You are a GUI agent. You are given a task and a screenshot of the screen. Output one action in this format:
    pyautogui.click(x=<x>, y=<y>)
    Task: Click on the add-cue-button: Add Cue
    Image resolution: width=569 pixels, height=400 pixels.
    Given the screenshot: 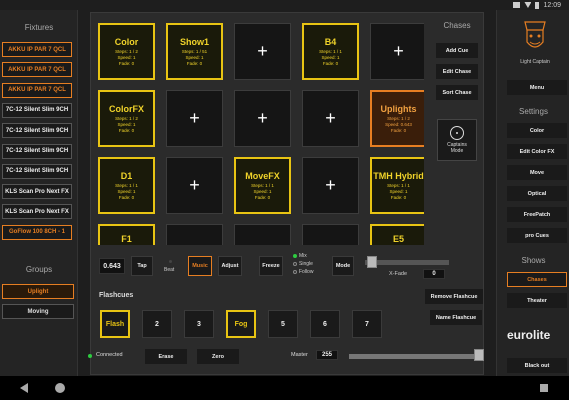 What is the action you would take?
    pyautogui.click(x=457, y=50)
    